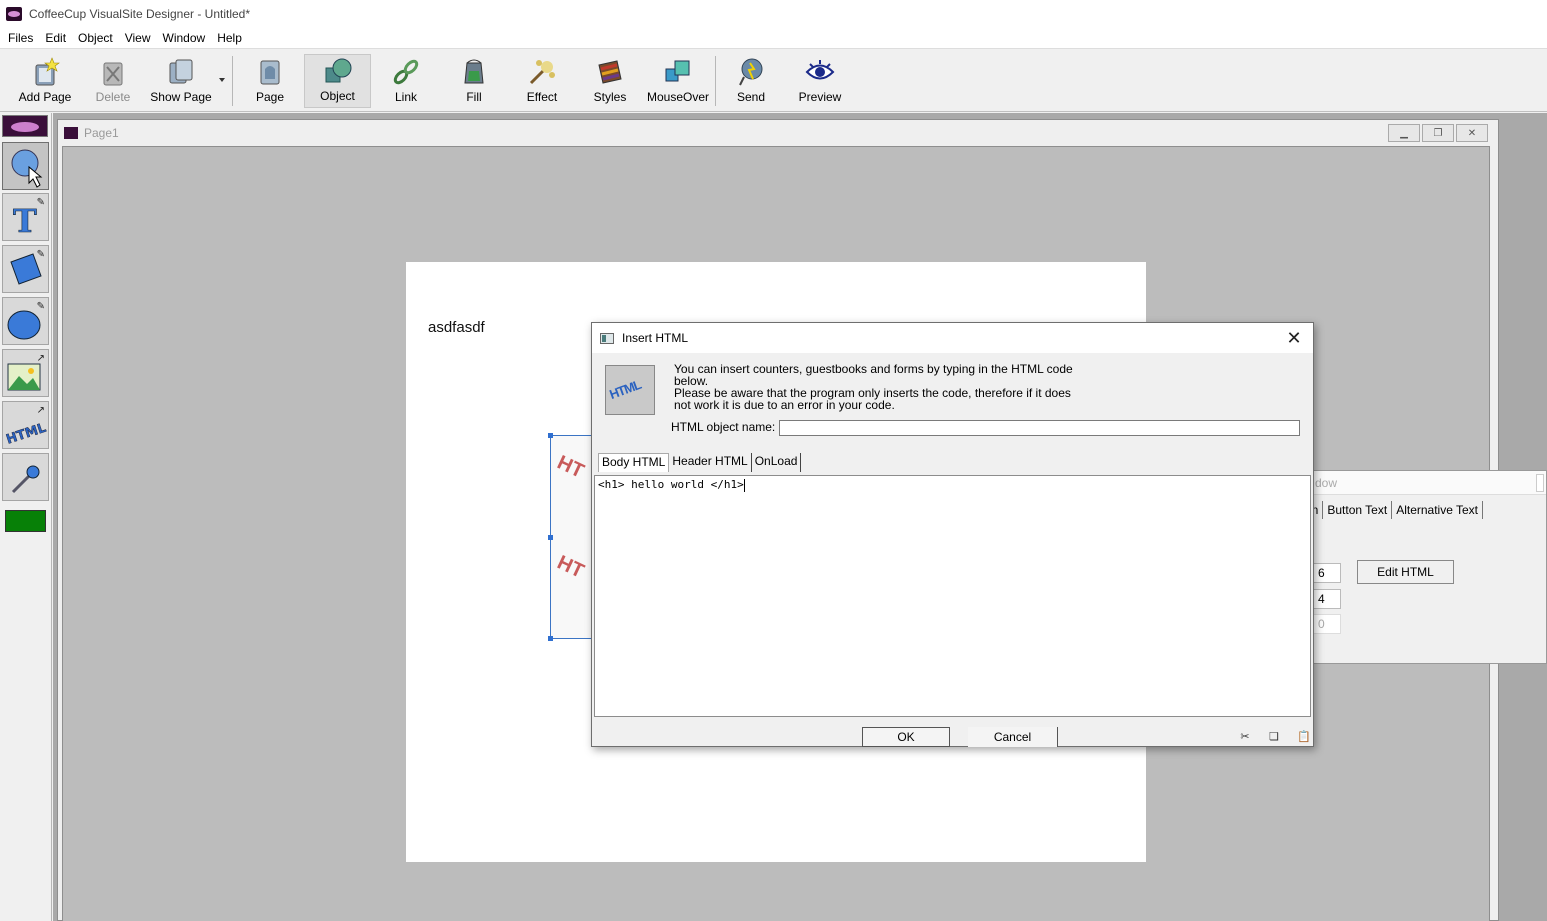 The image size is (1547, 921). Describe the element at coordinates (338, 70) in the screenshot. I see `object-icon` at that location.